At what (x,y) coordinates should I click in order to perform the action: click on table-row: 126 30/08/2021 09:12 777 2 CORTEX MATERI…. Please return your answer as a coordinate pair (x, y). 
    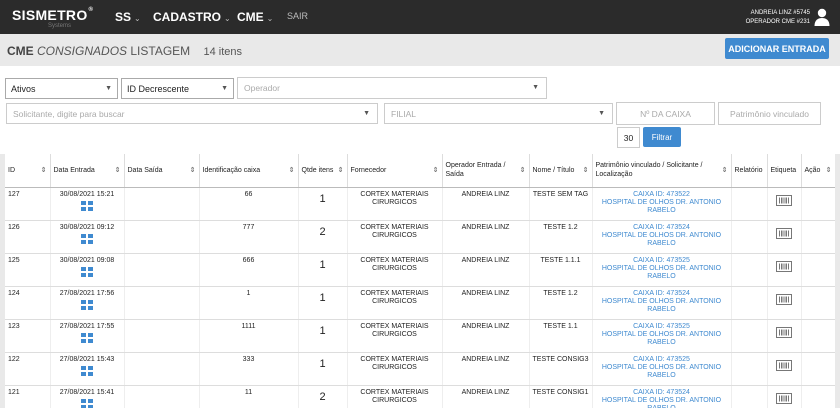
    Looking at the image, I should click on (420, 237).